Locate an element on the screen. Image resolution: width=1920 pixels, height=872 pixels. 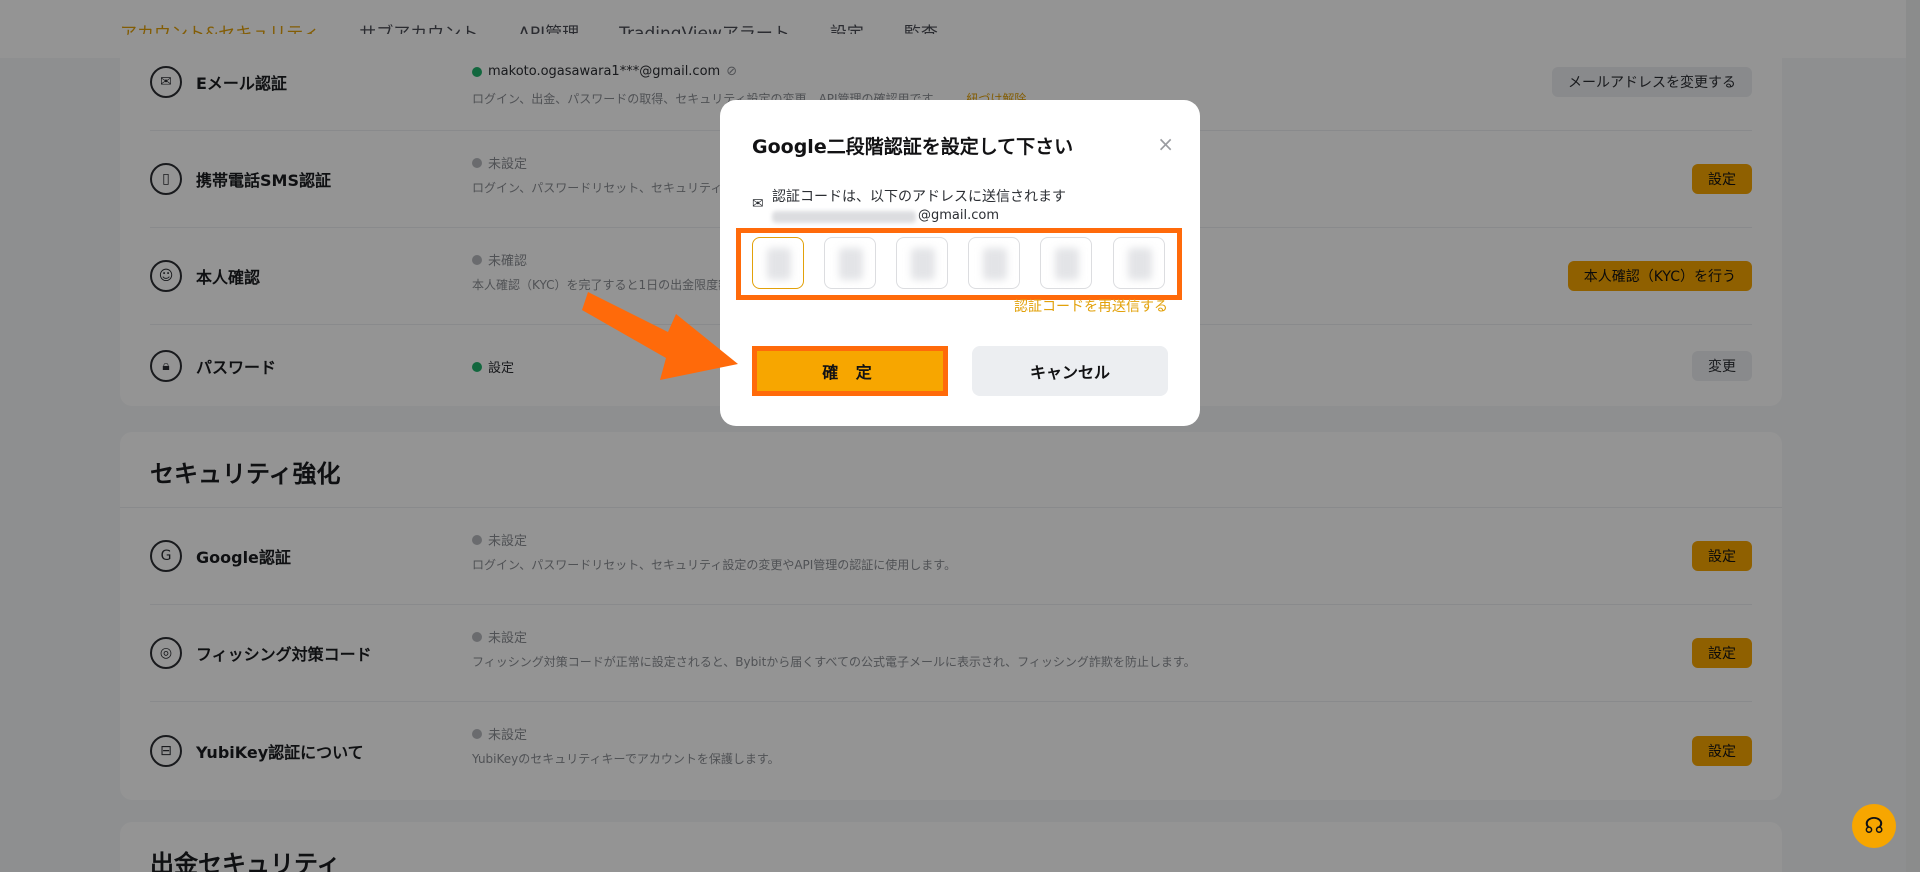
support-headset-icon: ☊ is located at coordinates (1874, 826).